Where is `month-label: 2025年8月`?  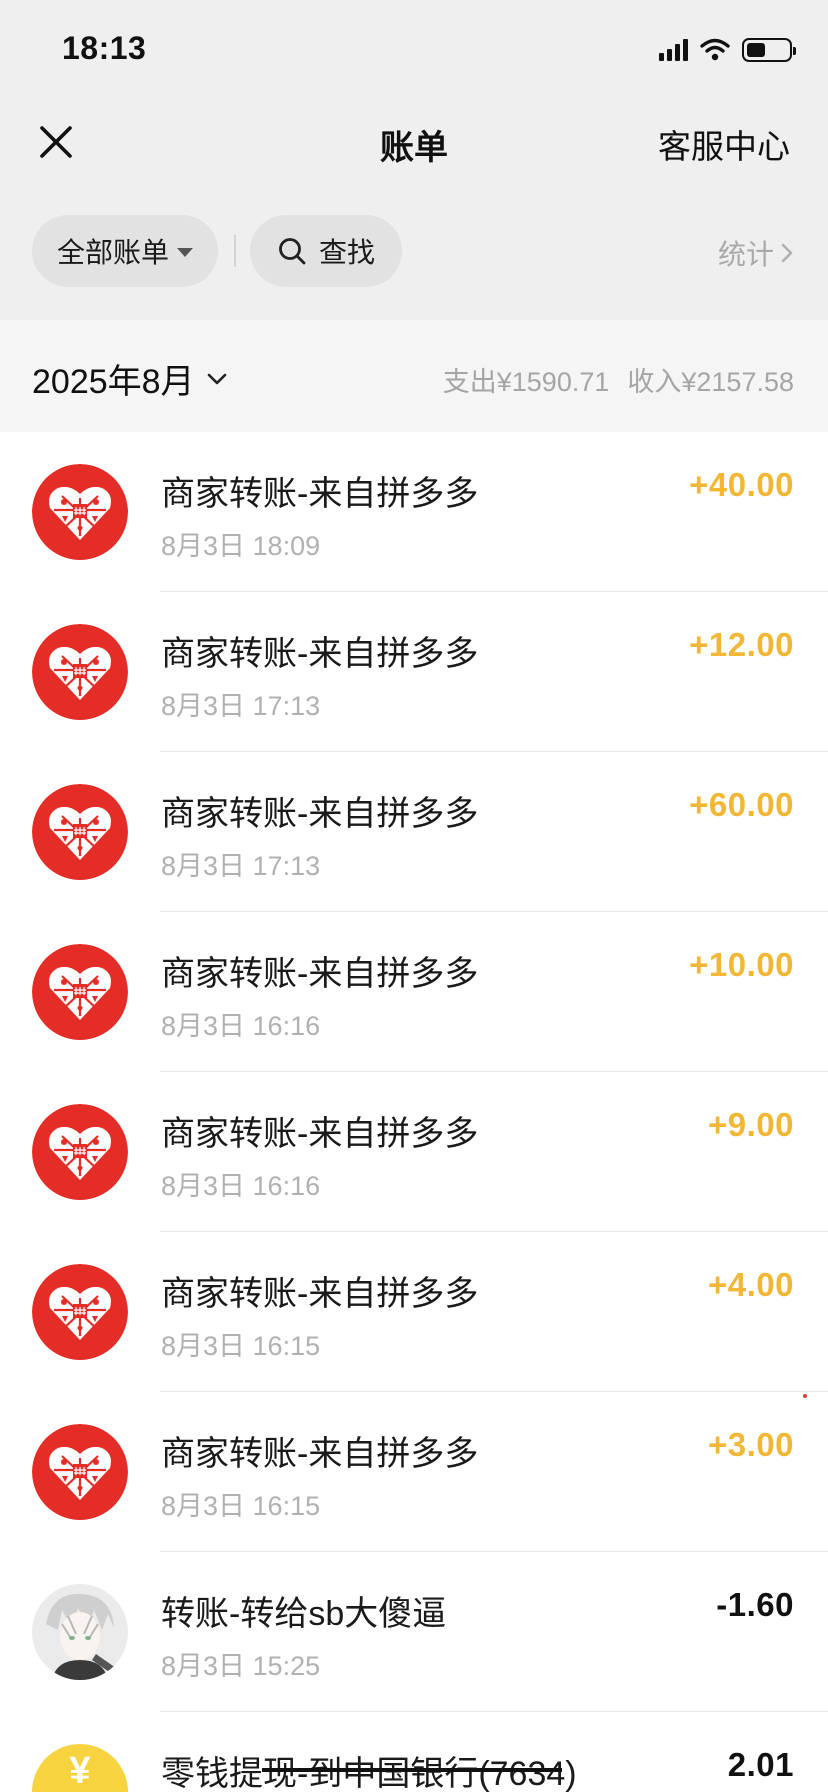 month-label: 2025年8月 is located at coordinates (113, 382).